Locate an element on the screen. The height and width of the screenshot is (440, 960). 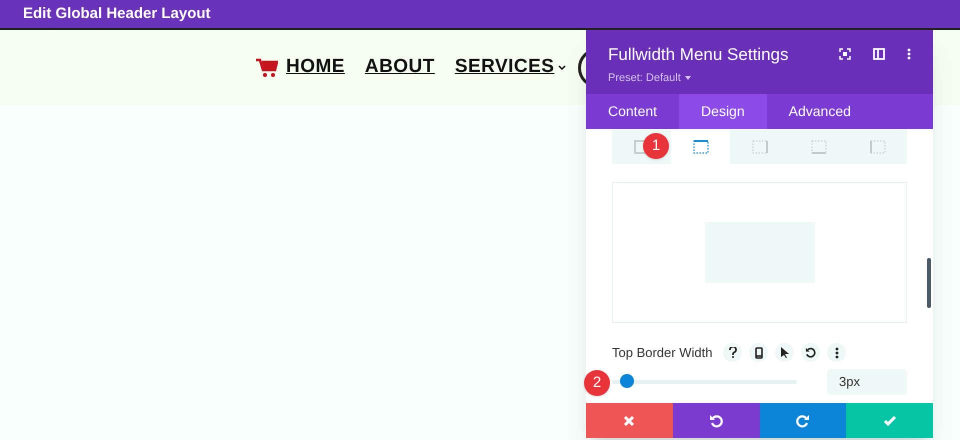
menu-link: SERVICES is located at coordinates (504, 67).